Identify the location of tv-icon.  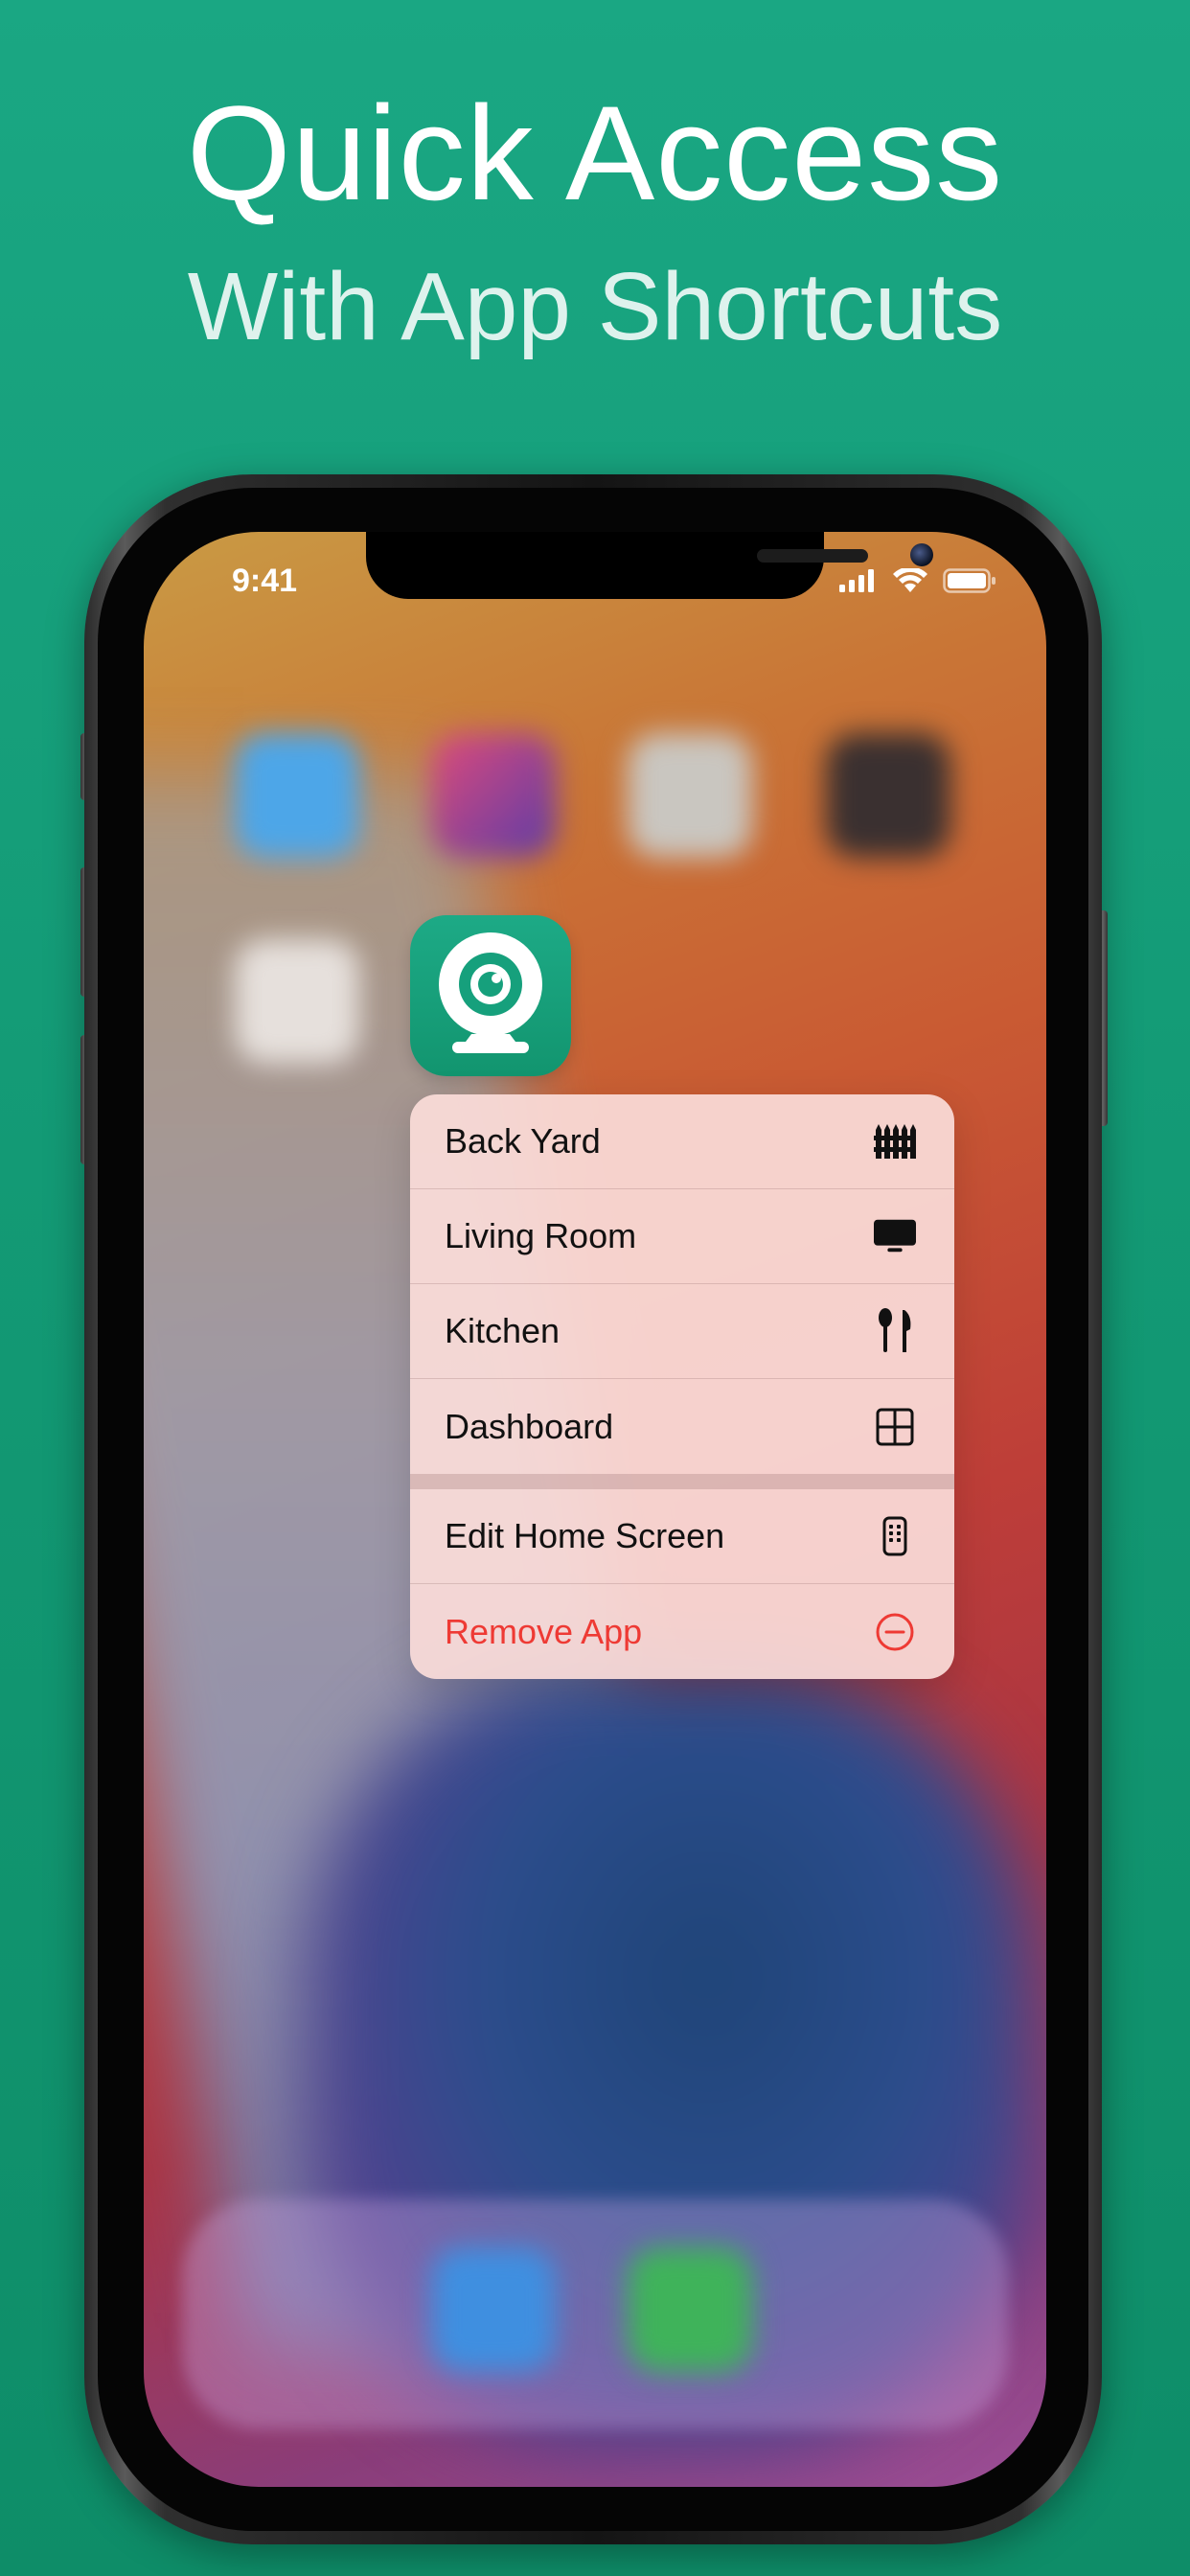
(895, 1236).